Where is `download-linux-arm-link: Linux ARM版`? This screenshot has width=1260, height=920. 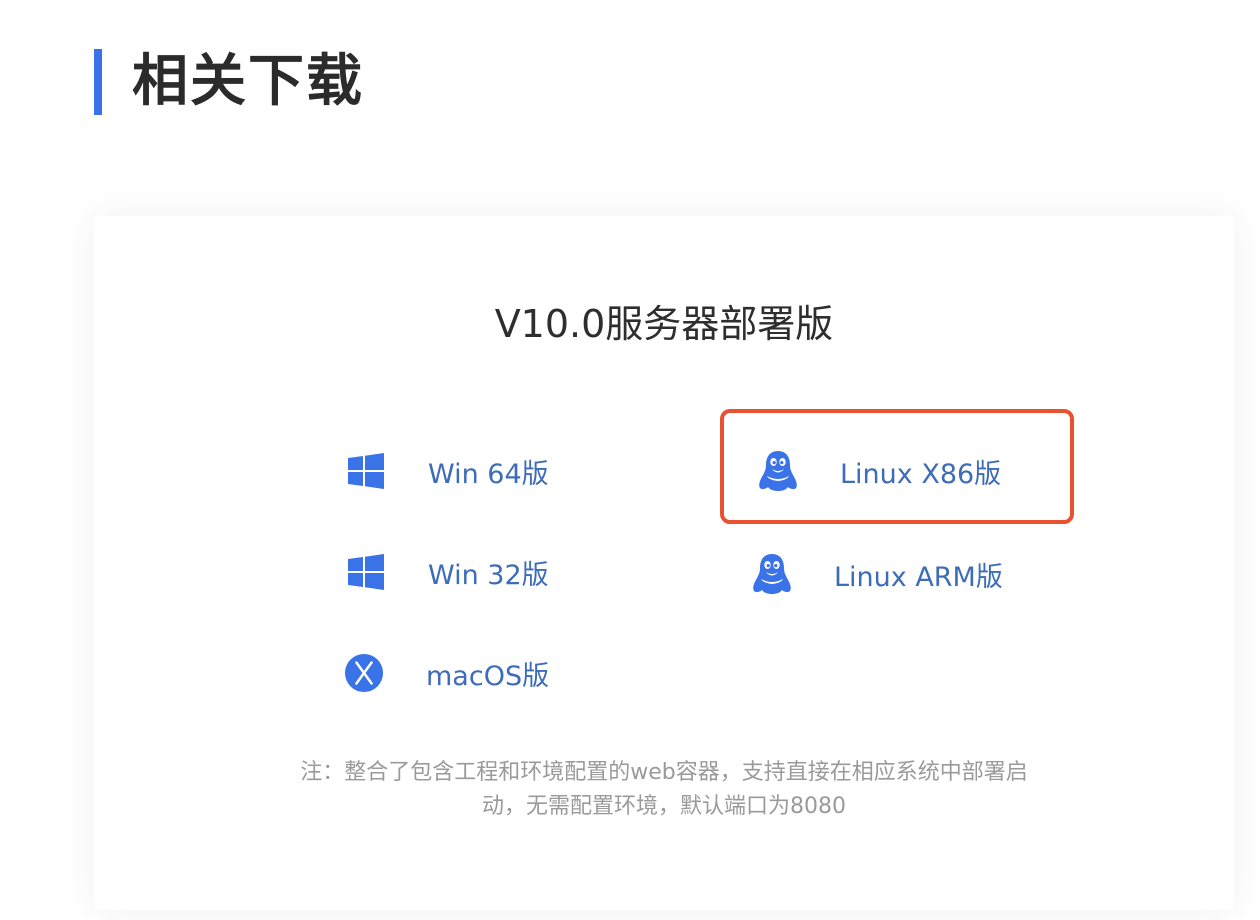 download-linux-arm-link: Linux ARM版 is located at coordinates (877, 574).